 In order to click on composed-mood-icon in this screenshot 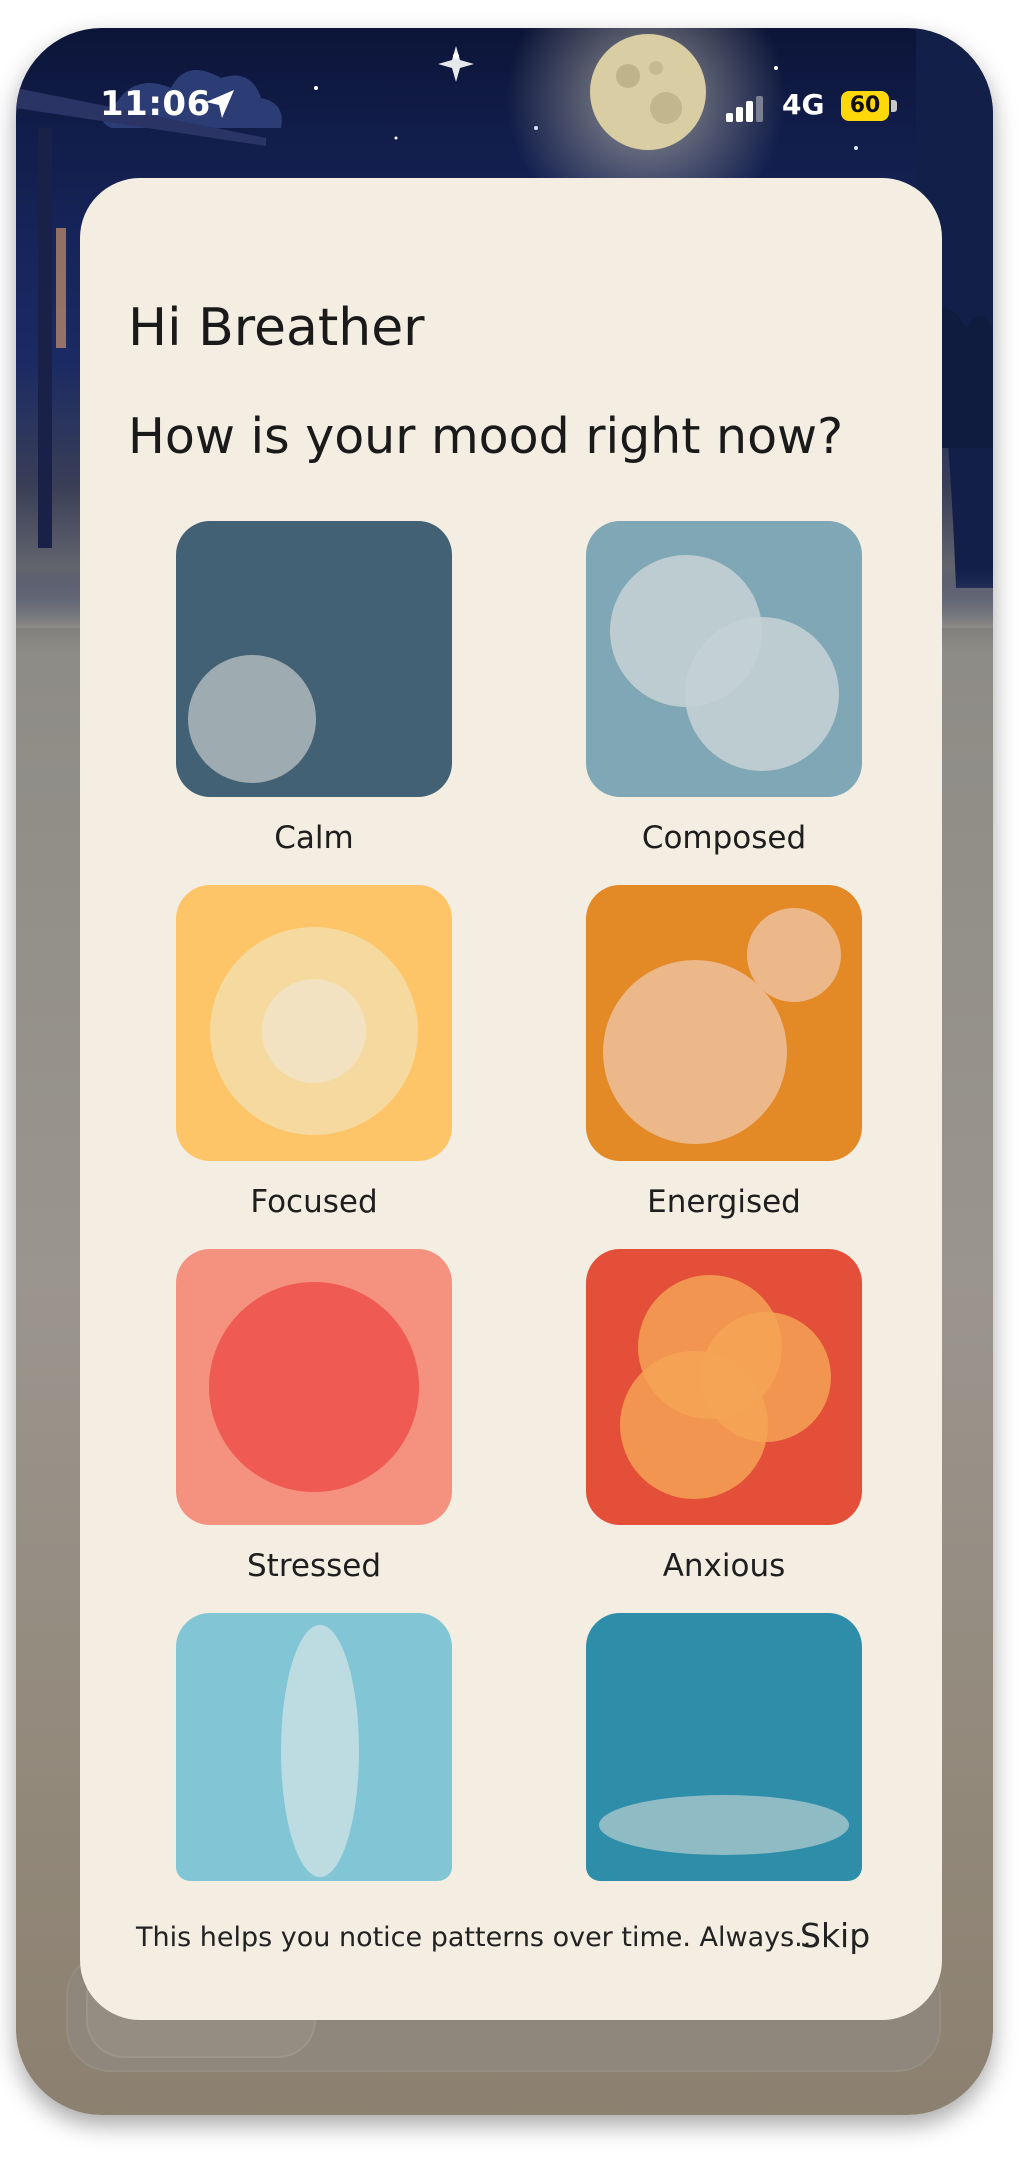, I will do `click(724, 663)`.